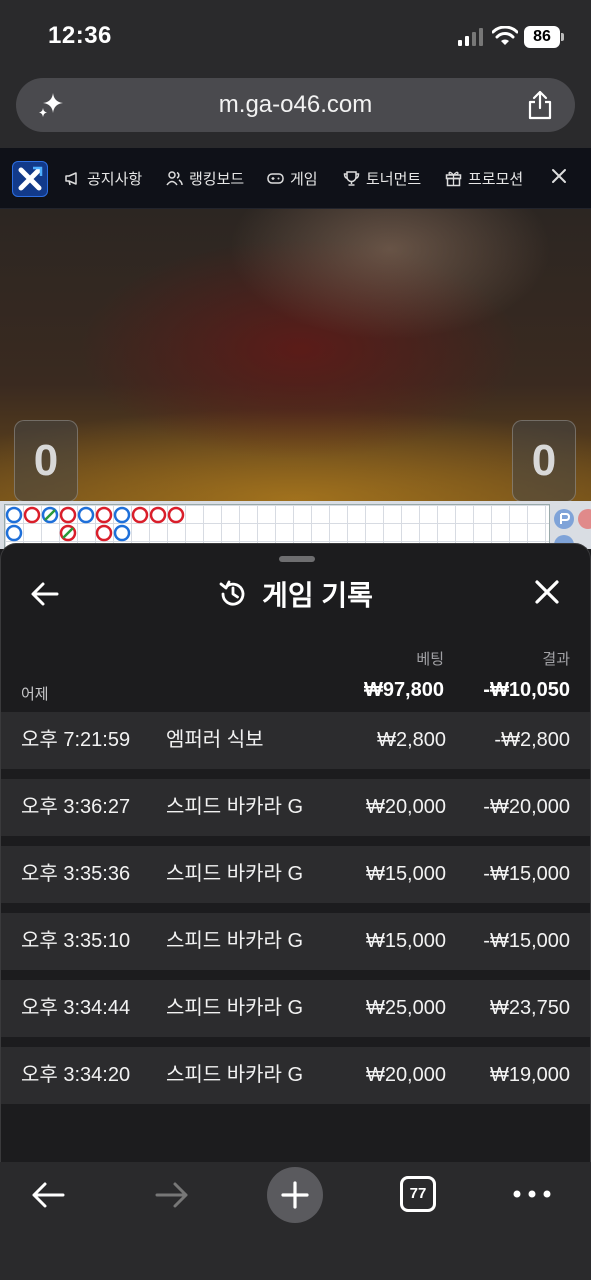 The width and height of the screenshot is (591, 1280). Describe the element at coordinates (540, 105) in the screenshot. I see `share-icon` at that location.